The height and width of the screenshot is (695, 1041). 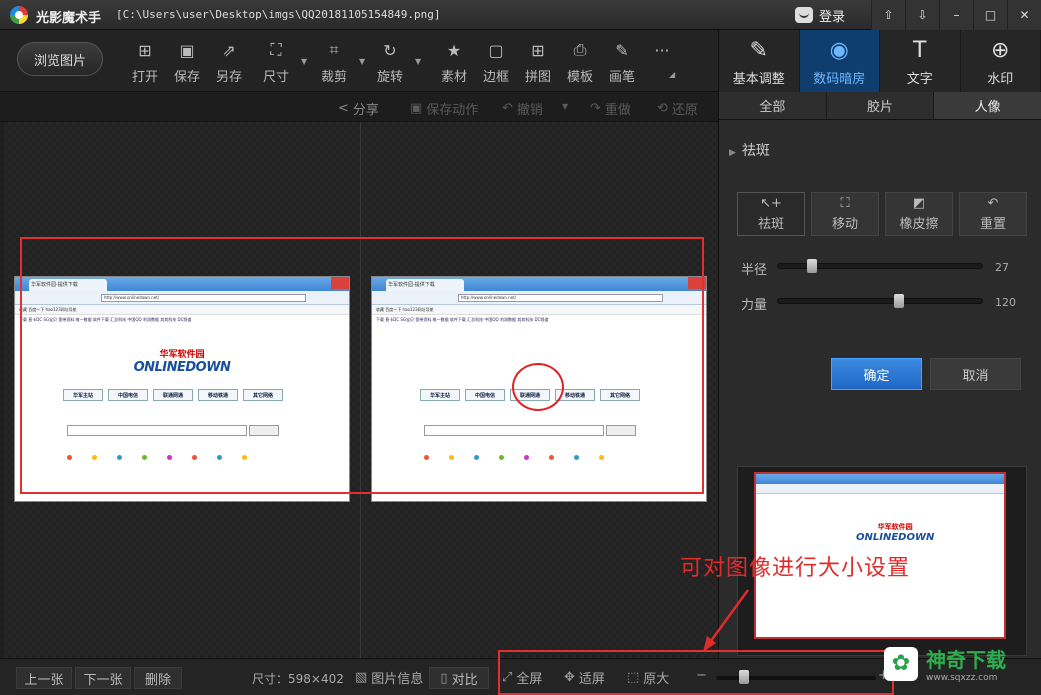 I want to click on image-size: 尺寸：598×402, so click(x=298, y=679).